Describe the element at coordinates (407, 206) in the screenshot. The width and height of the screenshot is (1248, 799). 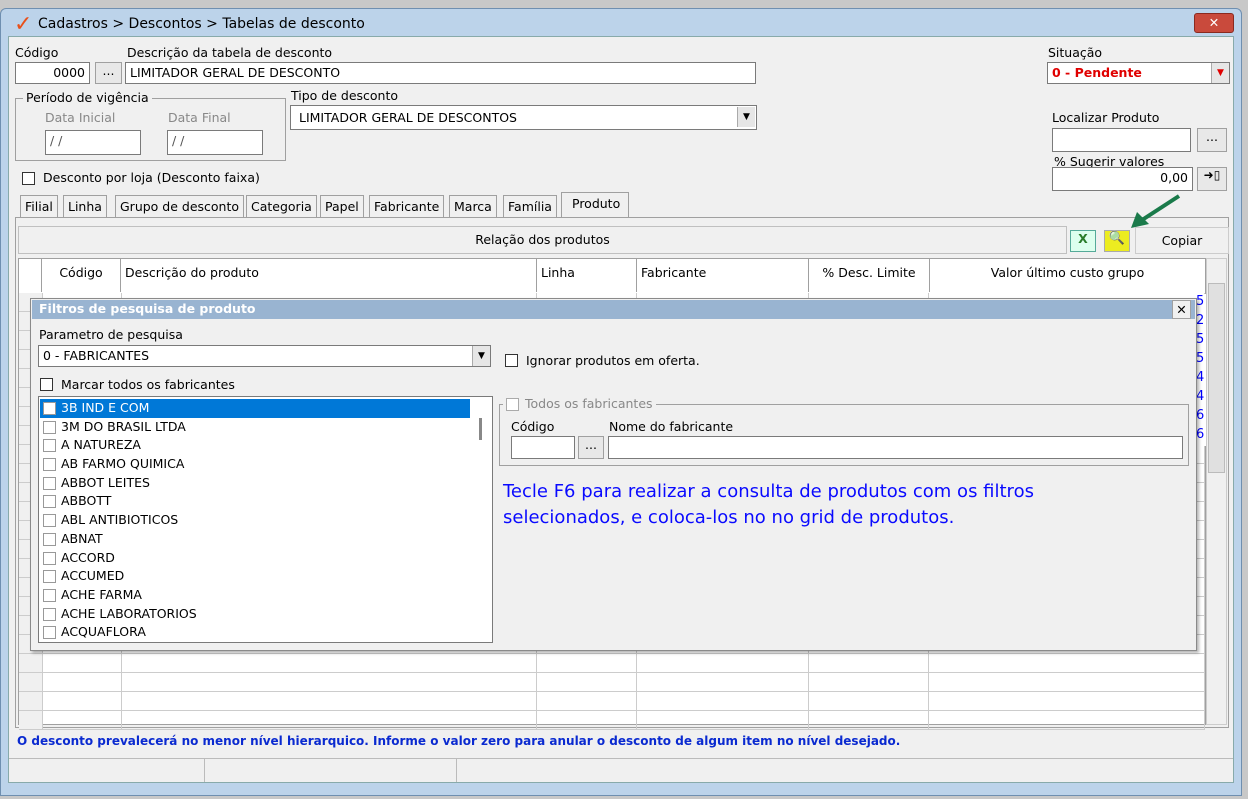
I see `tab-fabricante: Fabricante` at that location.